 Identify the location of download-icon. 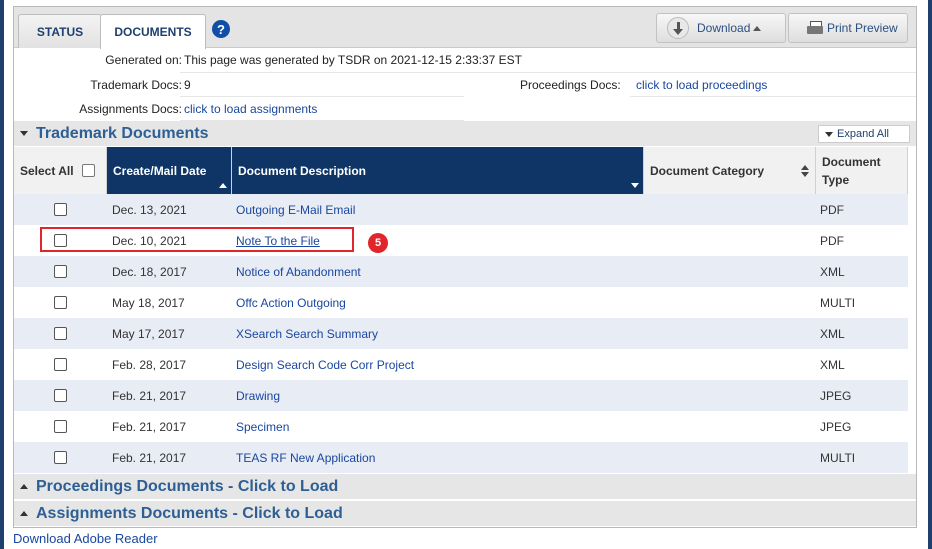
(678, 28).